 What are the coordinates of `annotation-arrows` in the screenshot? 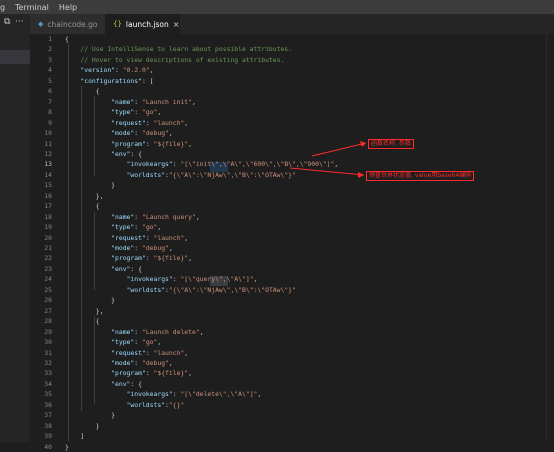 It's located at (328, 159).